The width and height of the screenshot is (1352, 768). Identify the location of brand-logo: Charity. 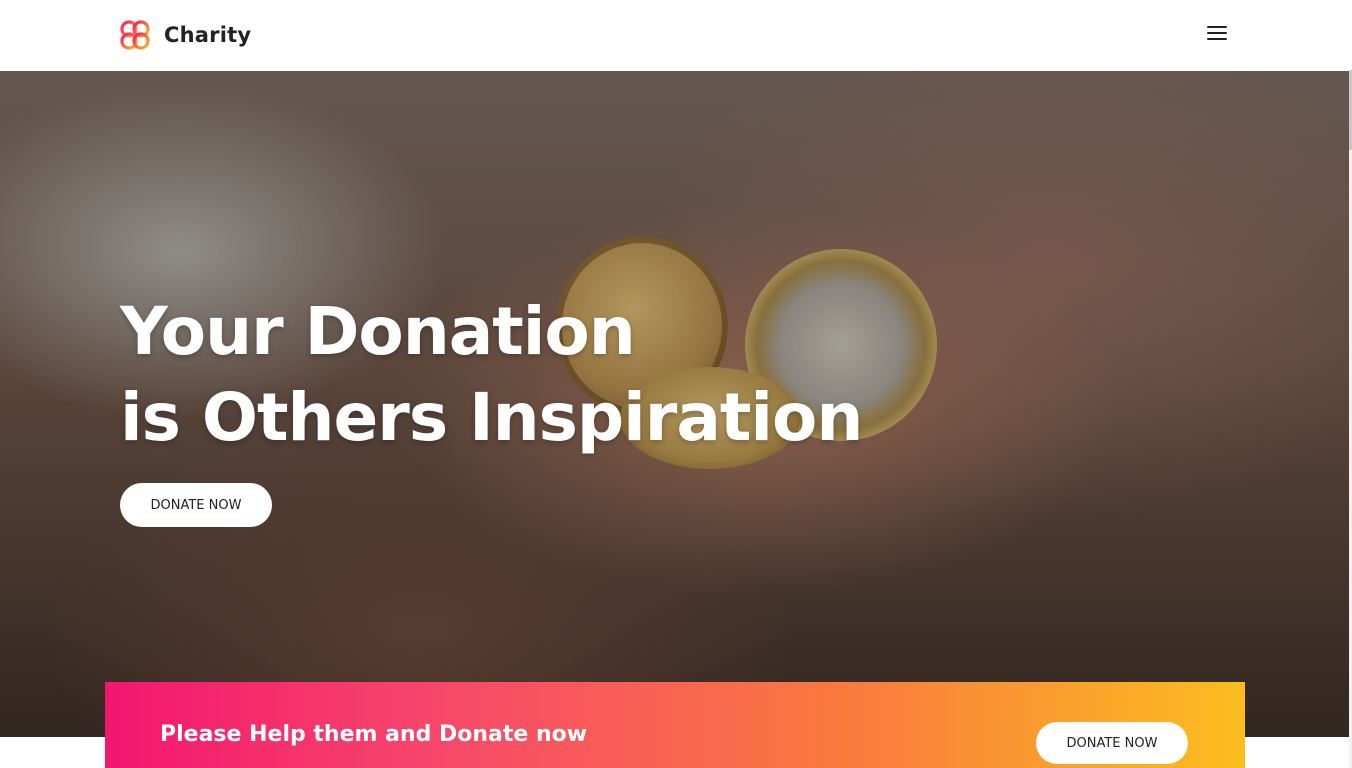
(184, 35).